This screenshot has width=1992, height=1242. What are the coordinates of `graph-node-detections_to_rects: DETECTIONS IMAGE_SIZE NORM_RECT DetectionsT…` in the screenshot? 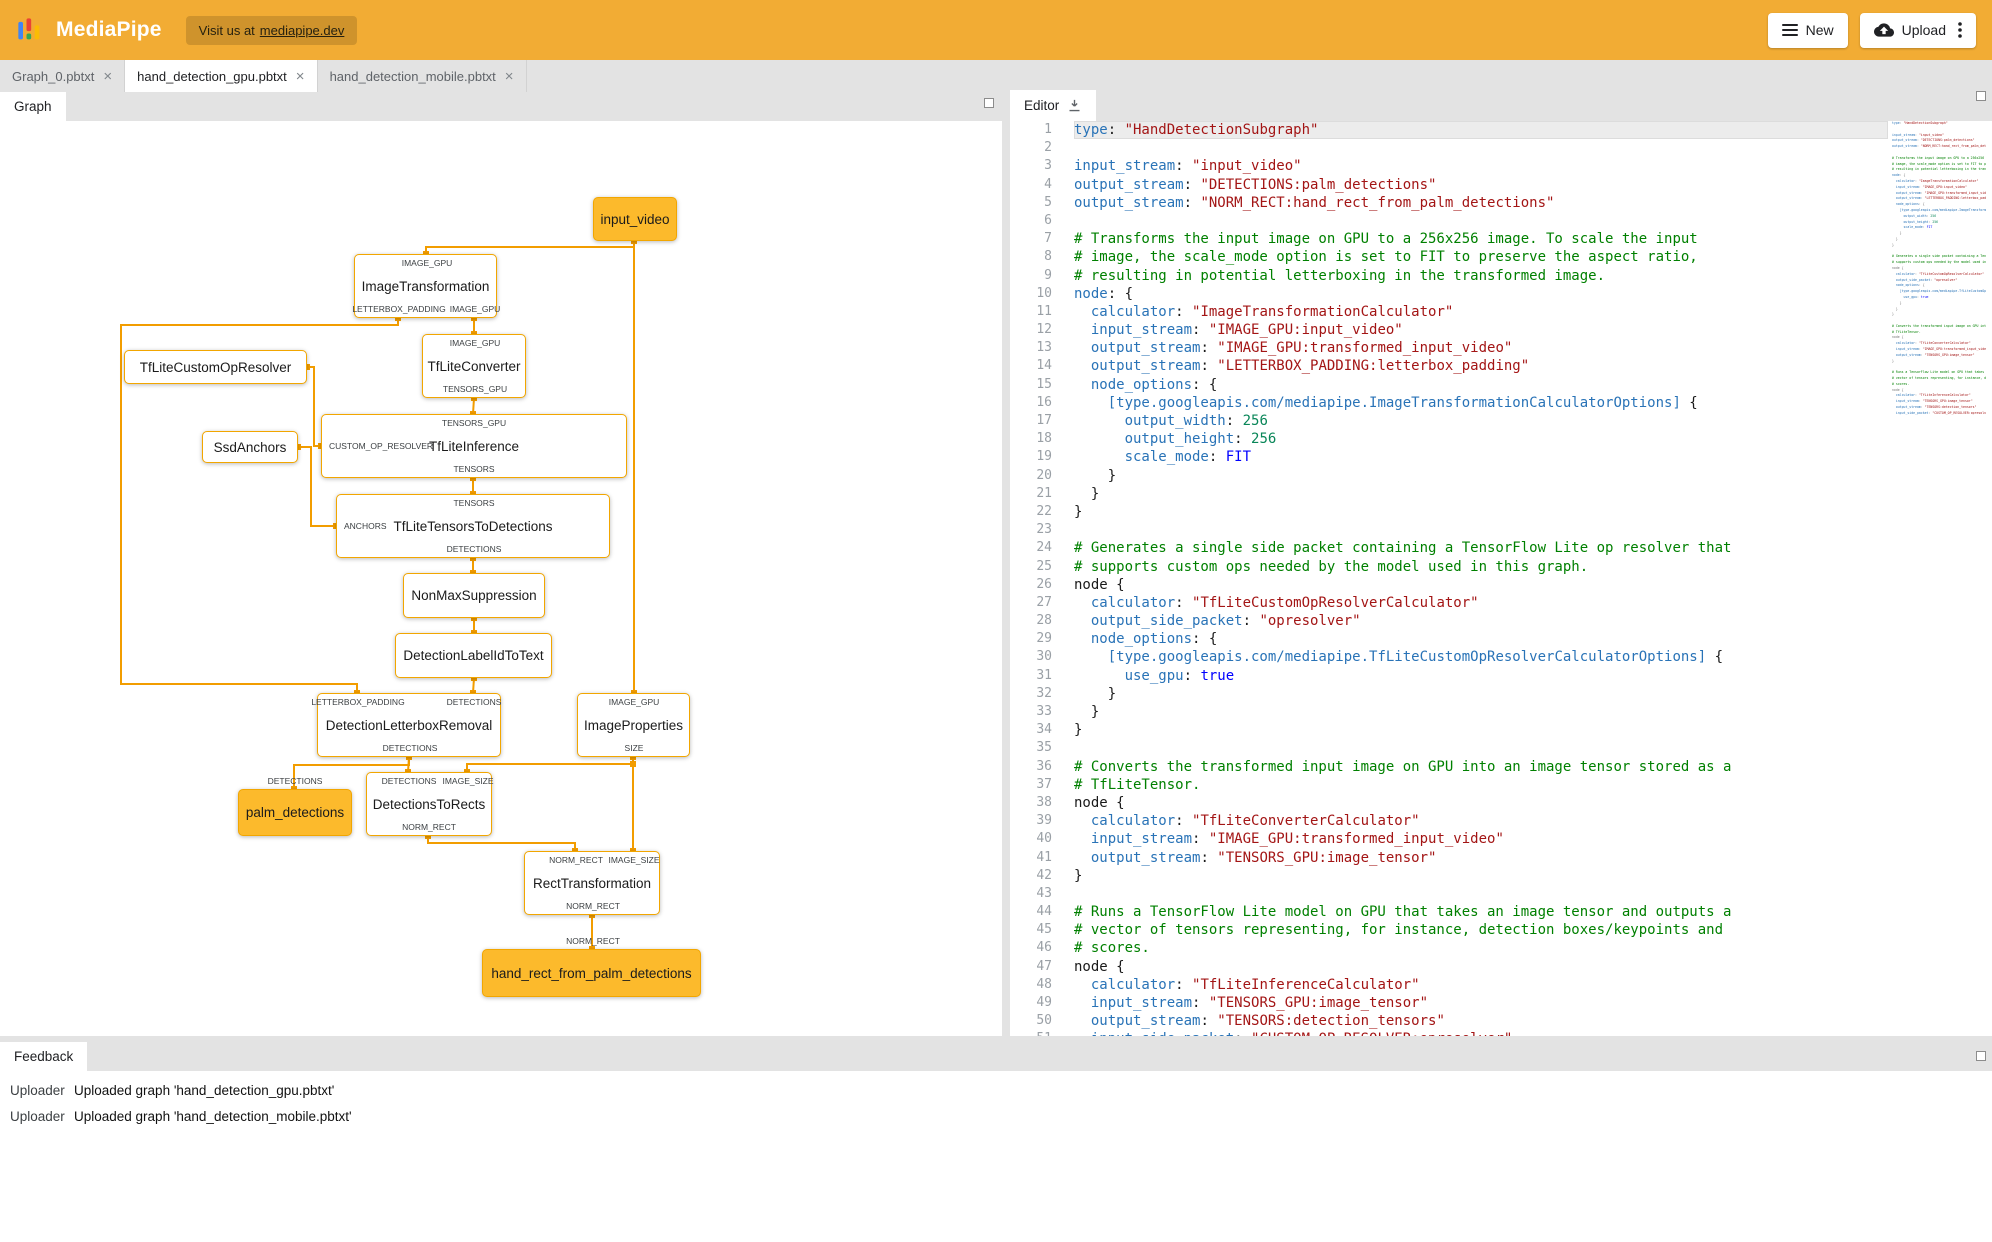 It's located at (430, 804).